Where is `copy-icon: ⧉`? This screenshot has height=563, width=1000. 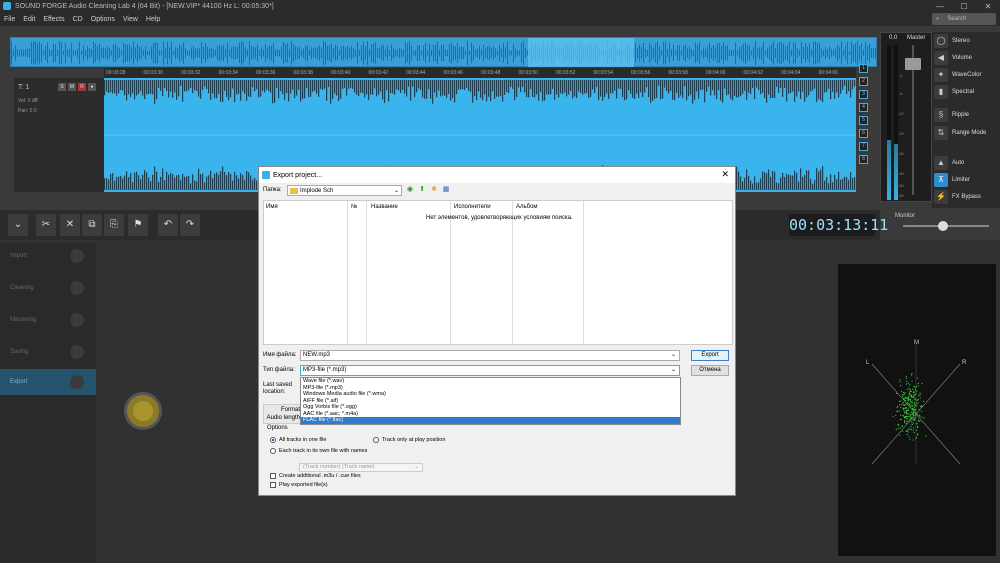
copy-icon: ⧉ is located at coordinates (92, 225).